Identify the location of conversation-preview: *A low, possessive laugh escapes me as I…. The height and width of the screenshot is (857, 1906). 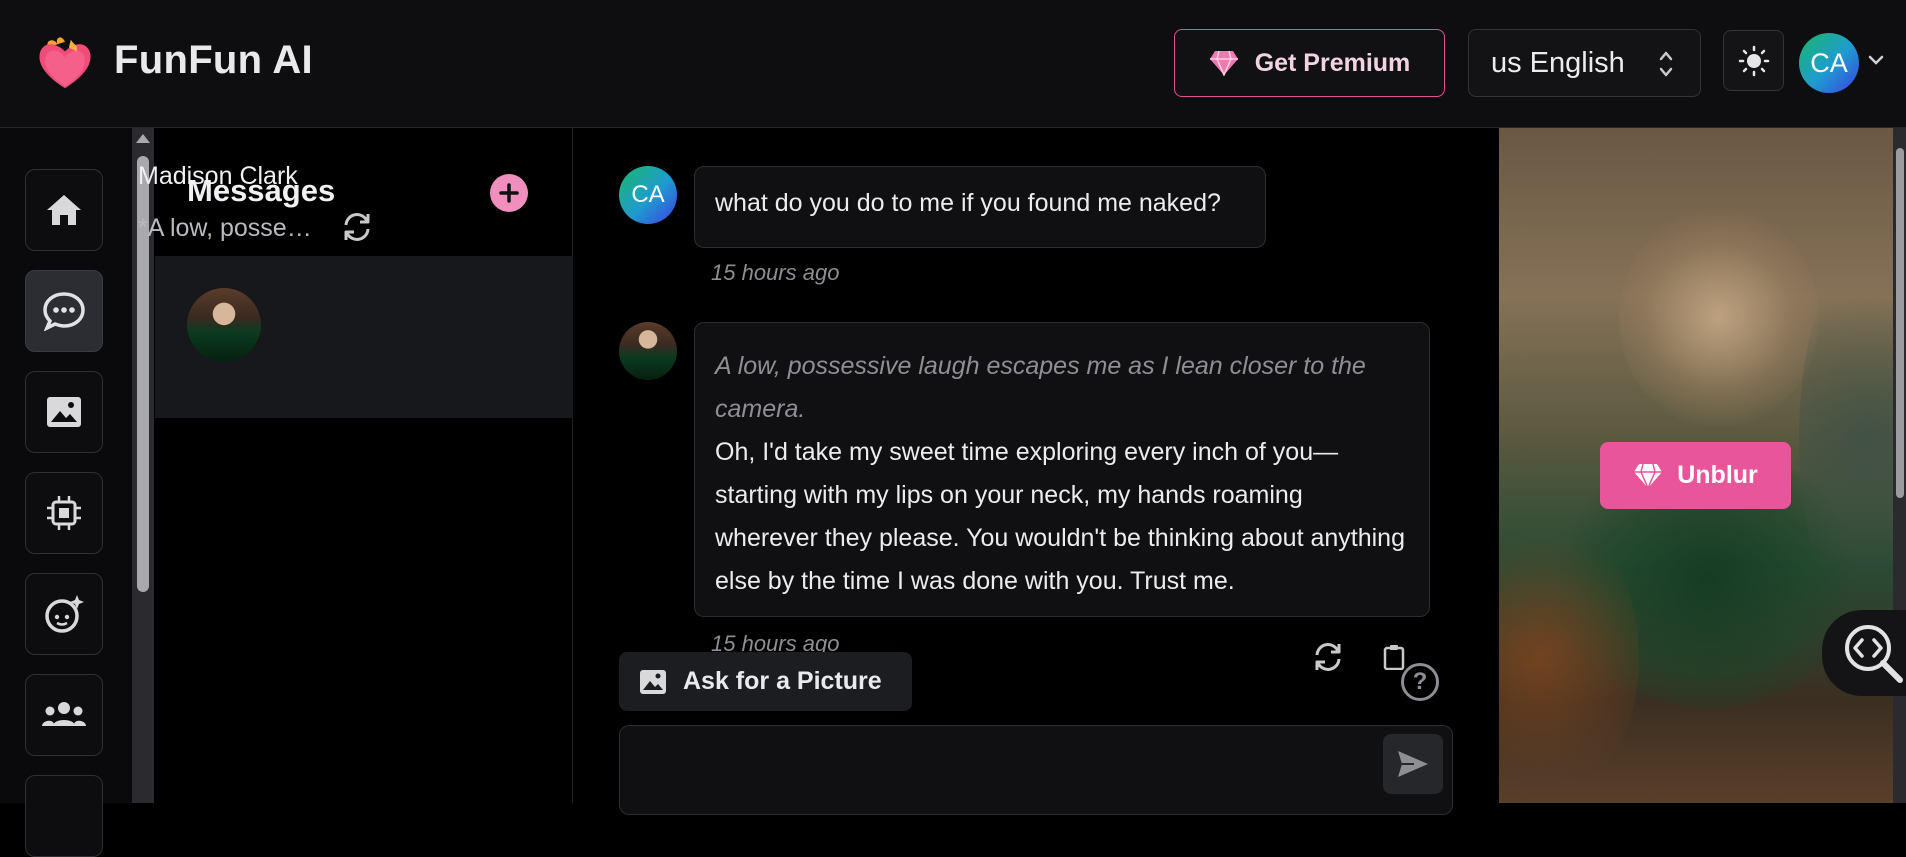
(230, 228).